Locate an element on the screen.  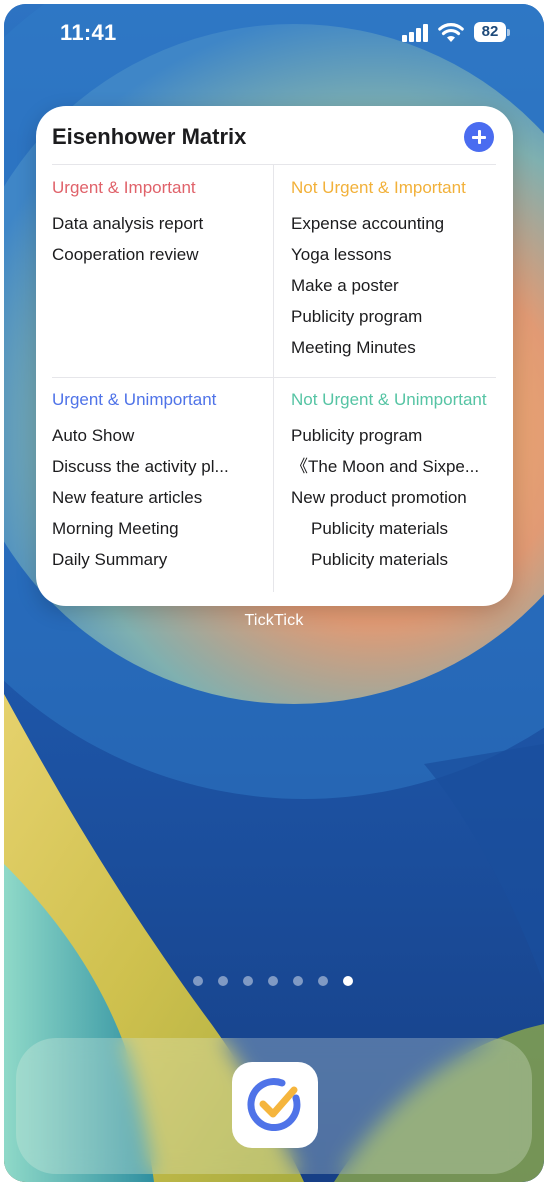
ticktick-logo-icon is located at coordinates (274, 1105).